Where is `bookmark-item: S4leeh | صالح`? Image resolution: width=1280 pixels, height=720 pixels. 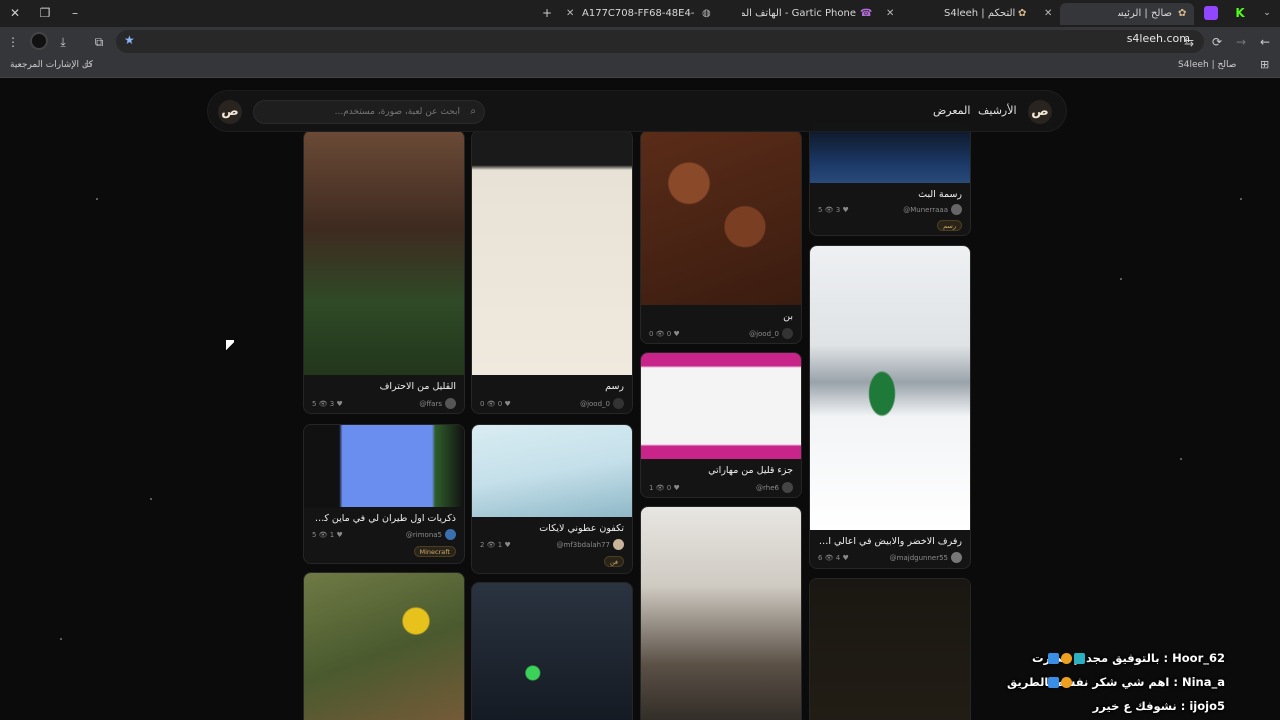 bookmark-item: S4leeh | صالح is located at coordinates (1207, 65).